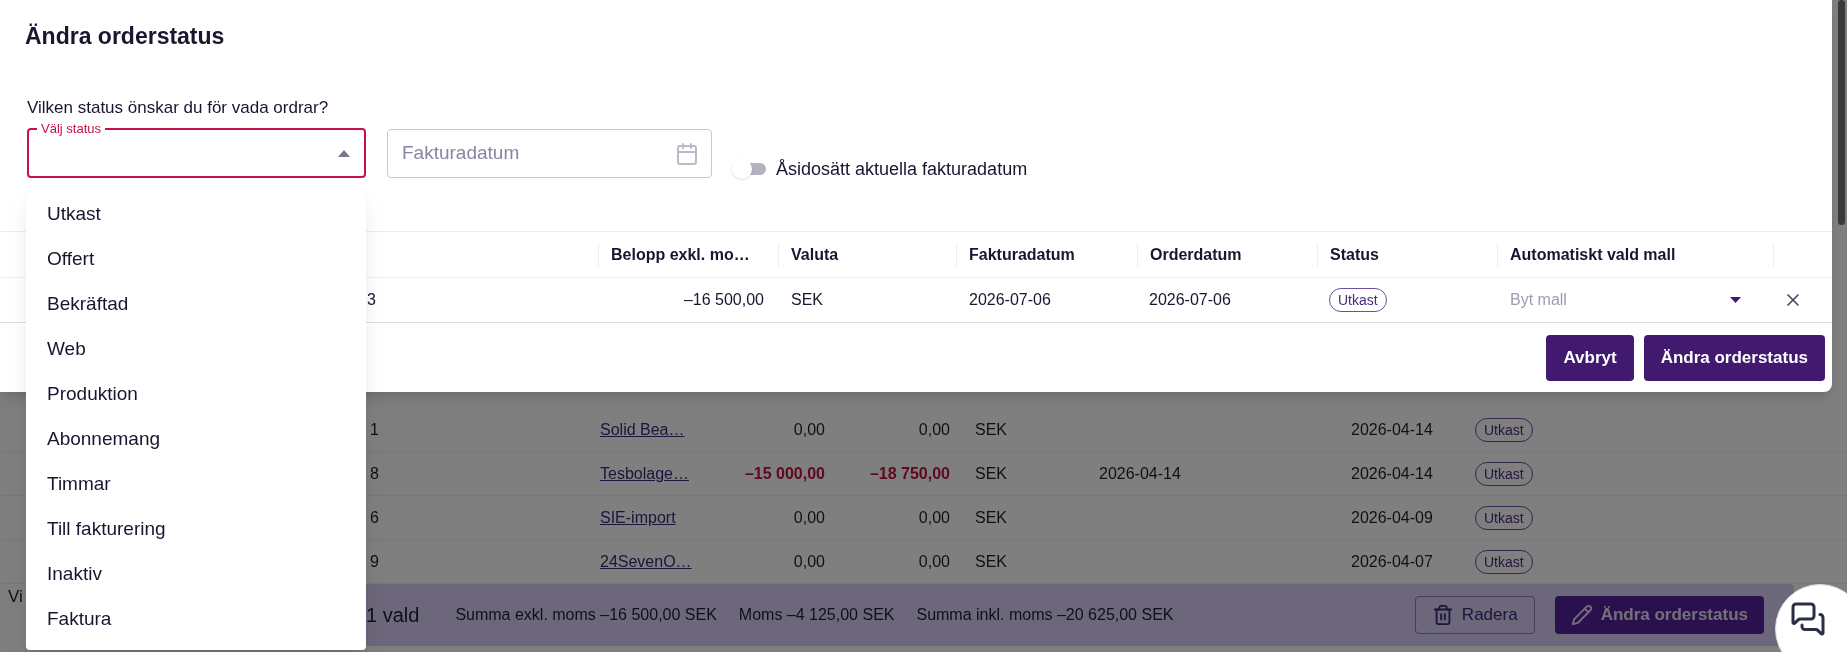  I want to click on dropdown-option: Inaktiv, so click(196, 574).